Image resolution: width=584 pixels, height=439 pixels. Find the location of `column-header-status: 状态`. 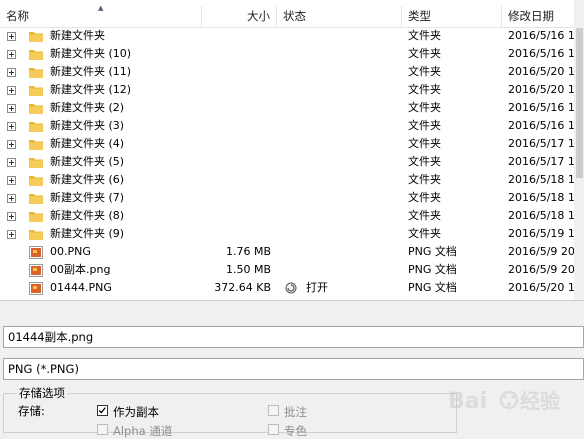

column-header-status: 状态 is located at coordinates (339, 16).